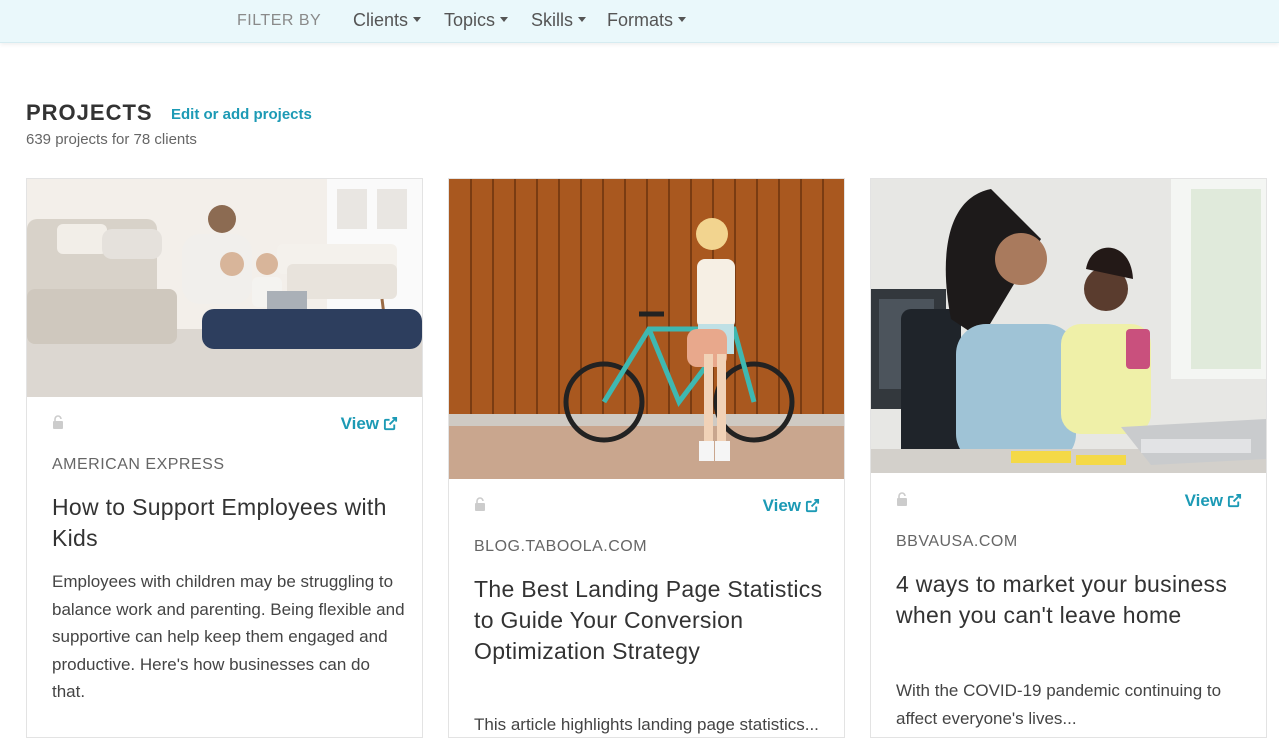  I want to click on skills-dropdown: Skills, so click(559, 20).